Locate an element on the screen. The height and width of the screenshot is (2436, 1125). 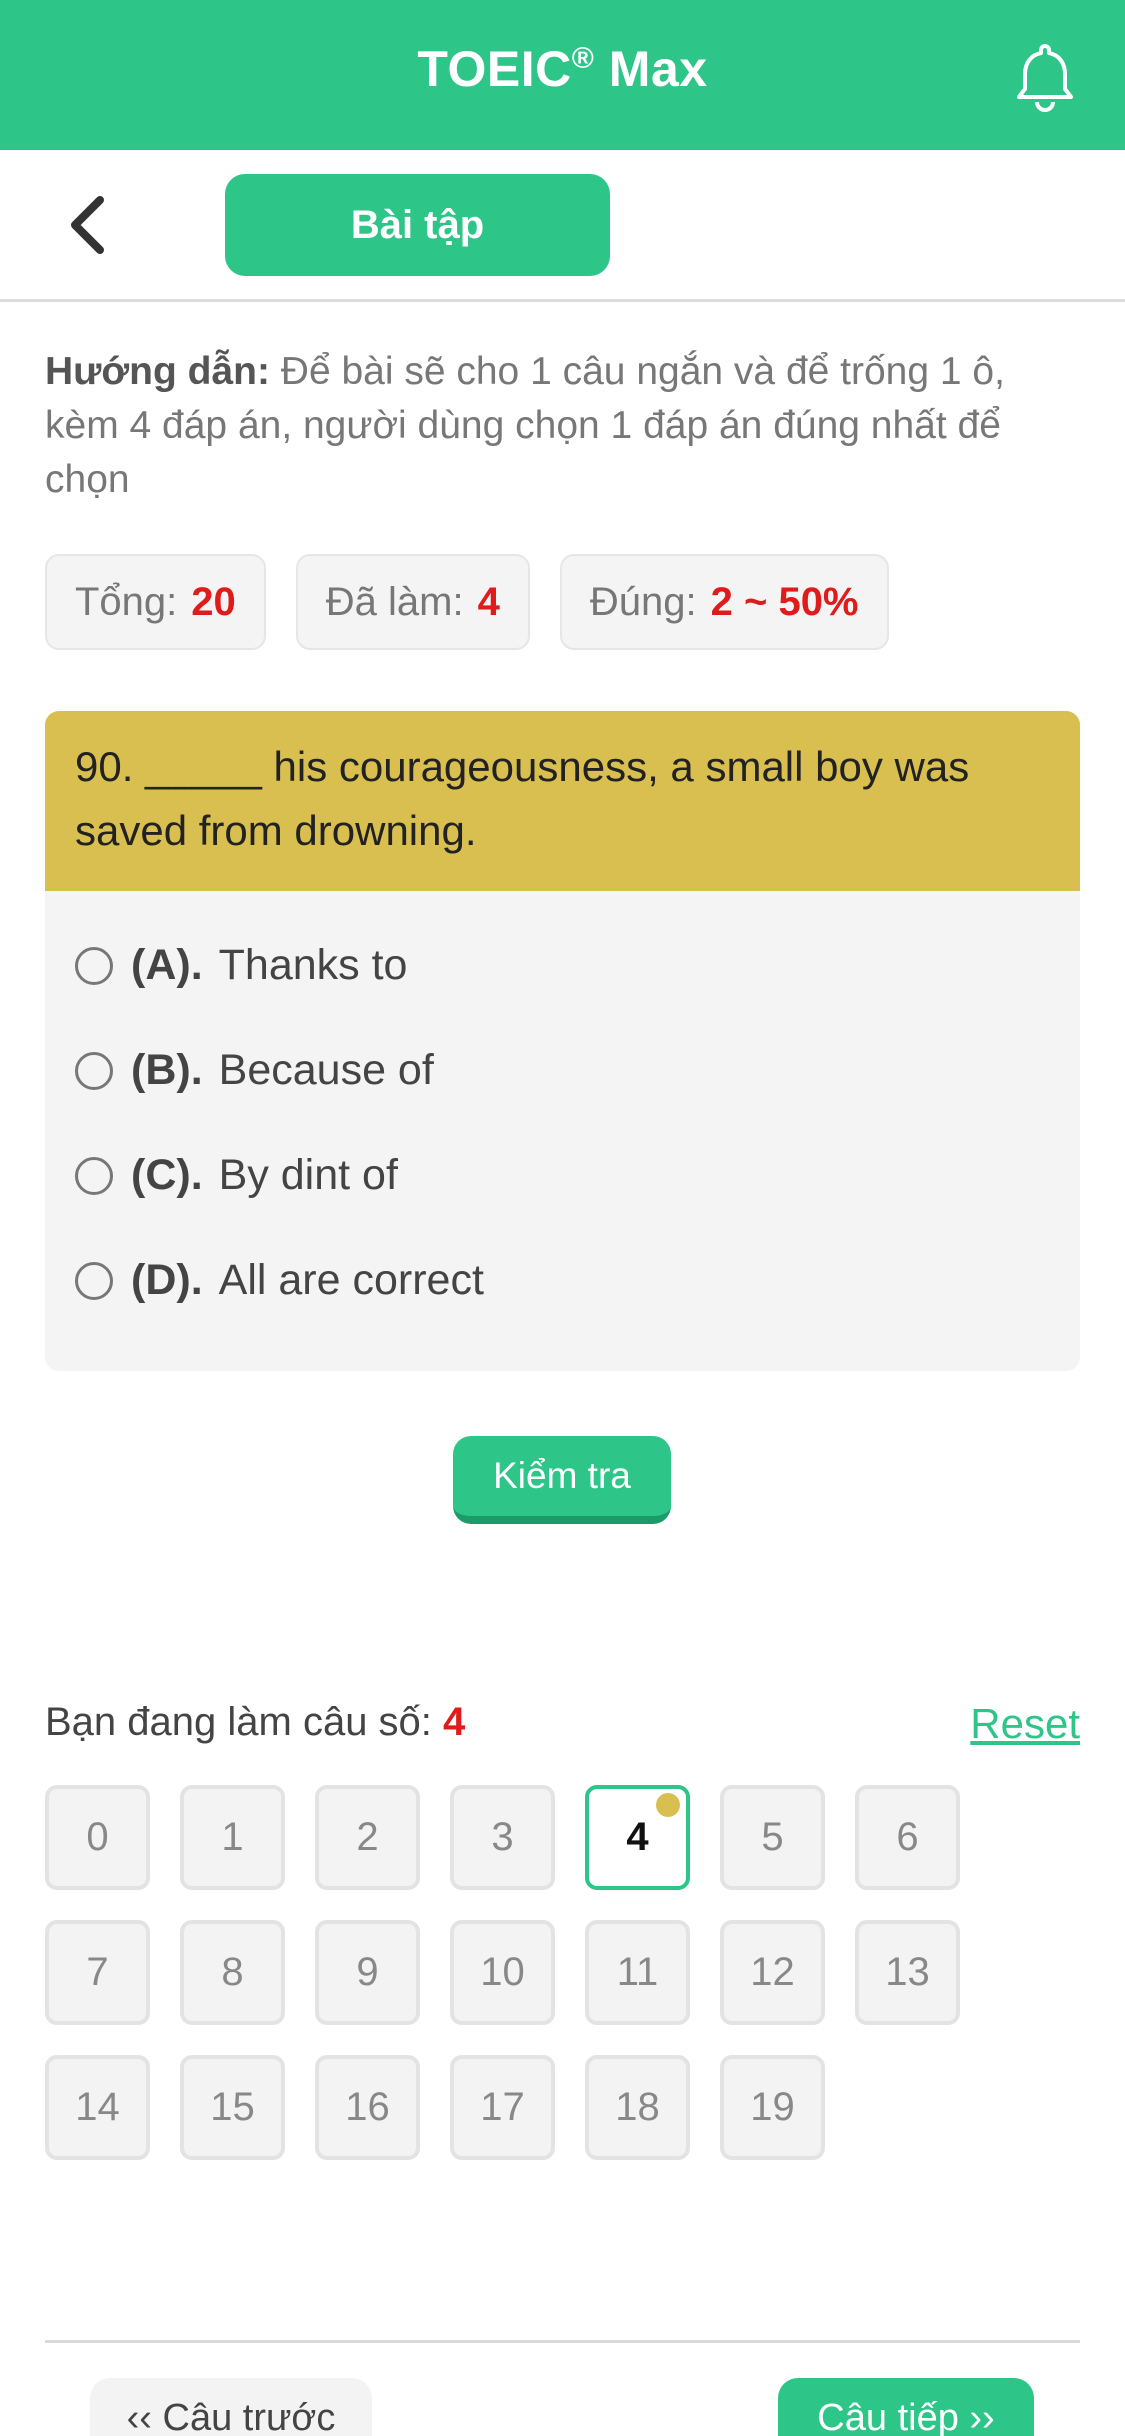
reset-link: Reset is located at coordinates (1025, 1724).